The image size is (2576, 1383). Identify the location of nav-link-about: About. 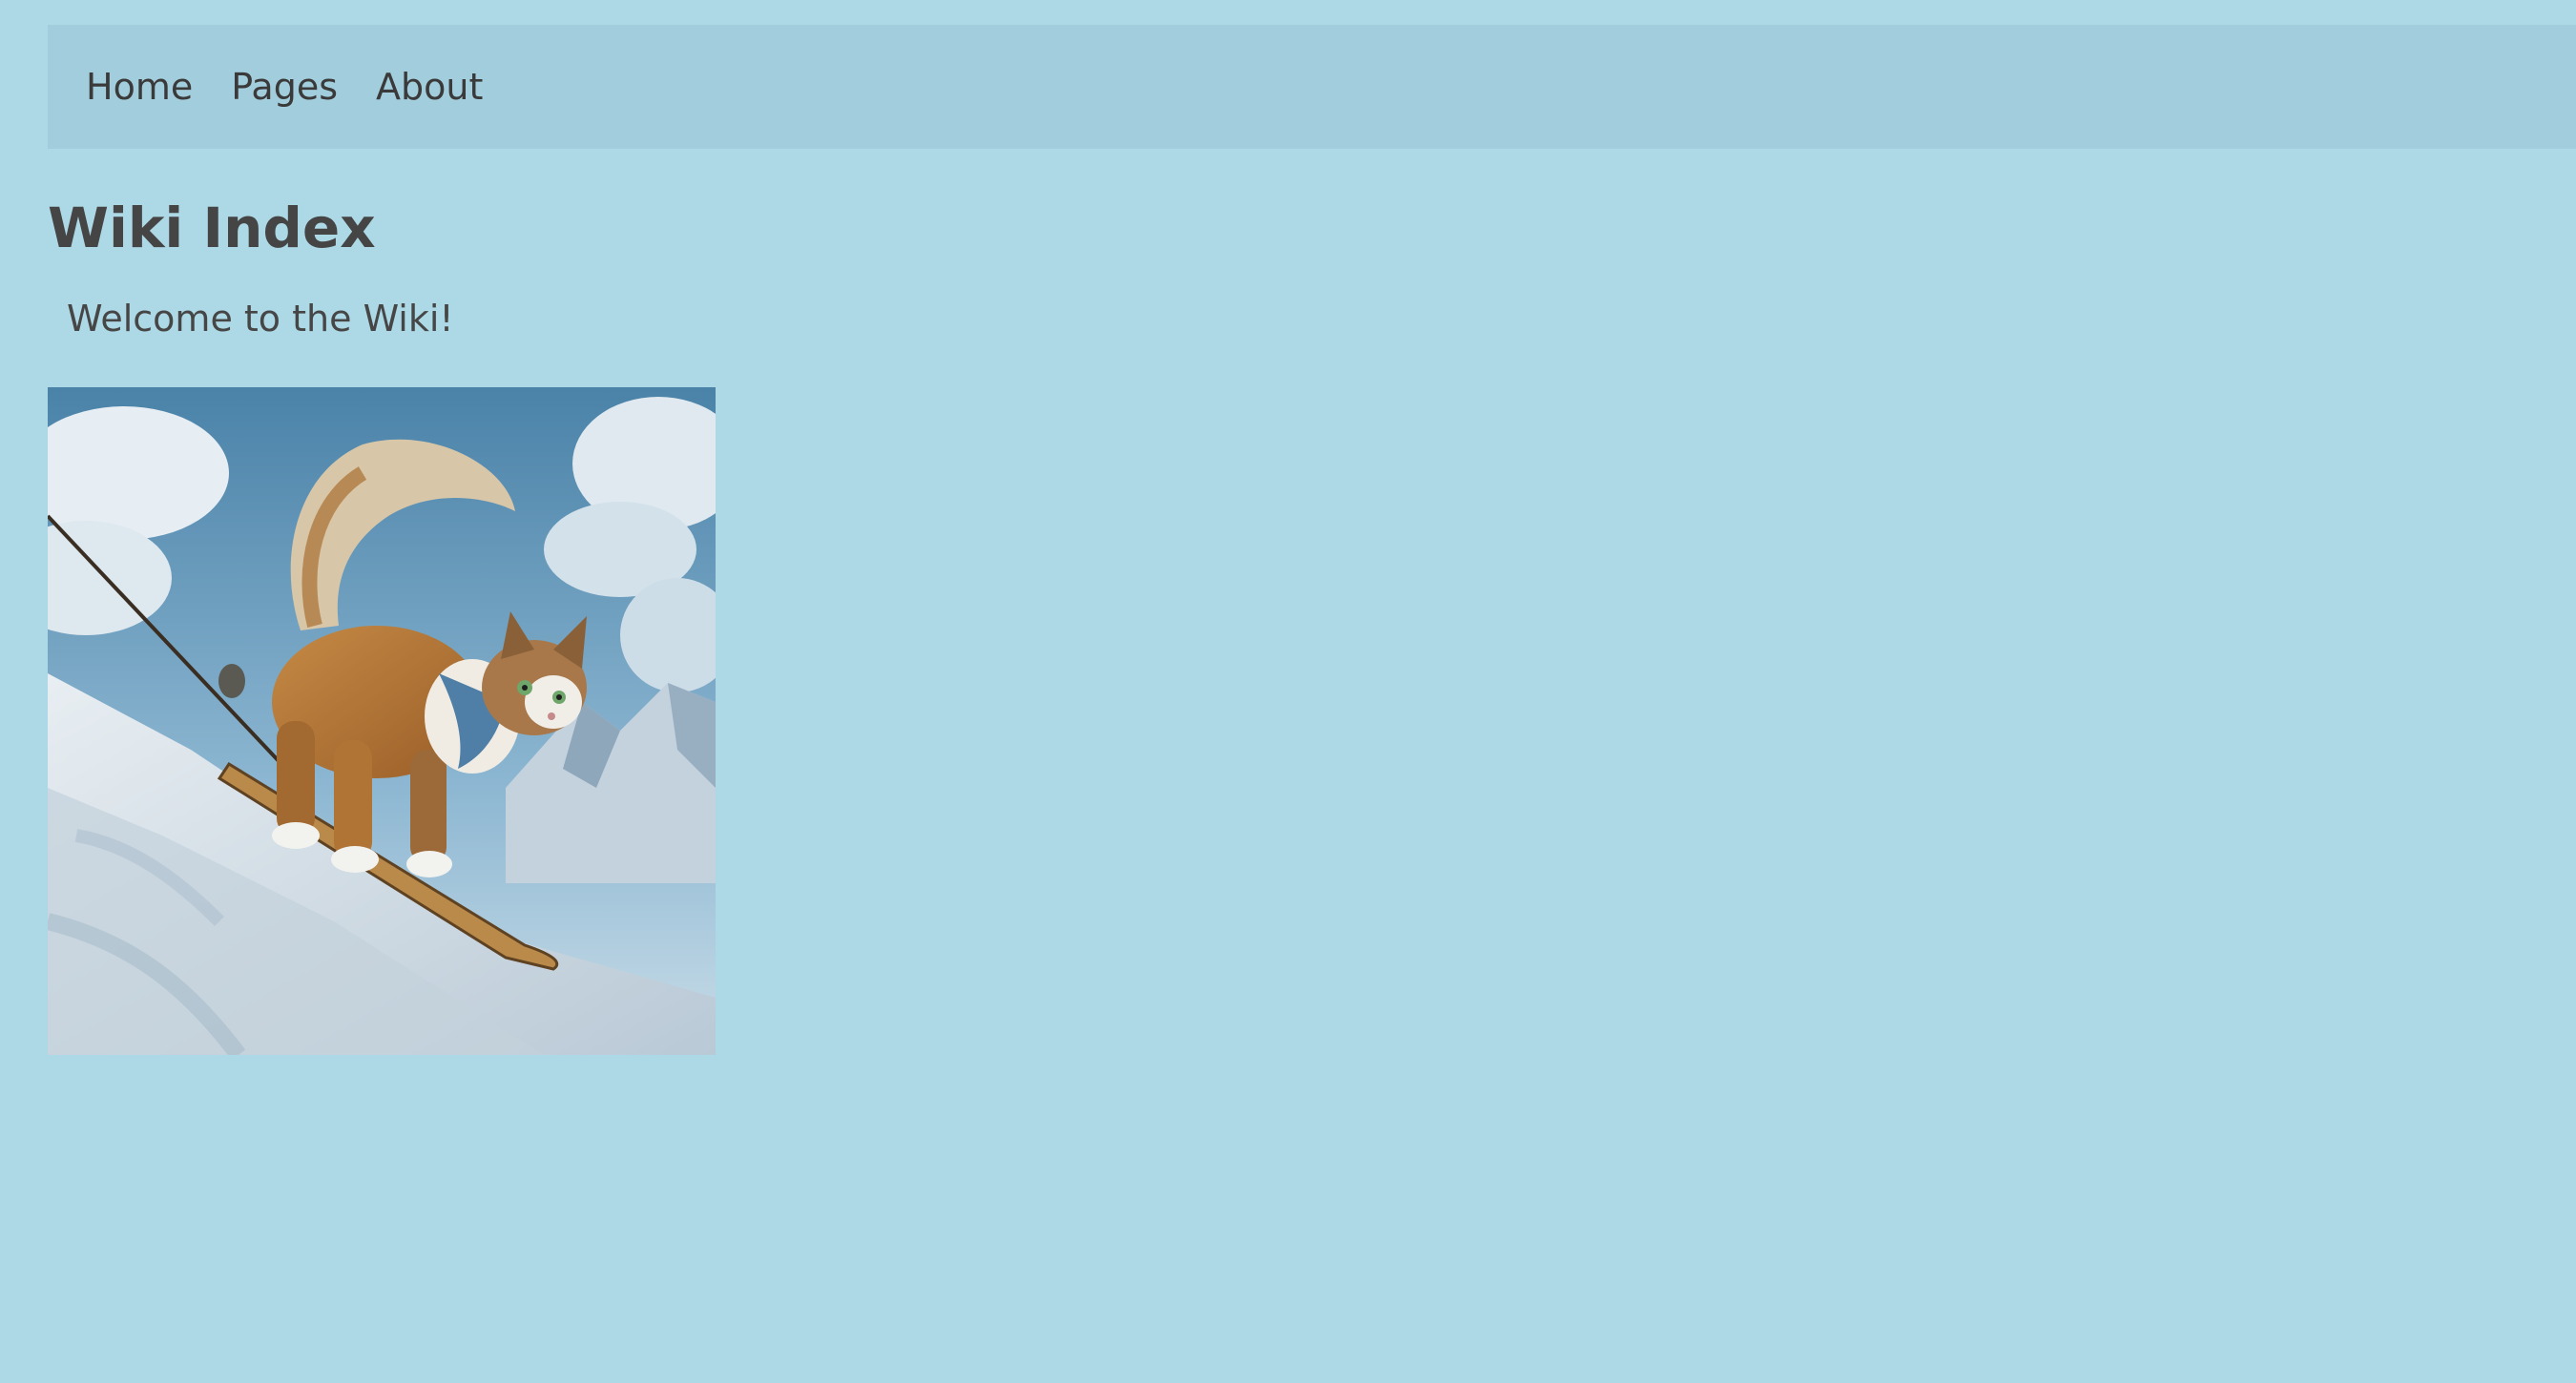
(429, 87).